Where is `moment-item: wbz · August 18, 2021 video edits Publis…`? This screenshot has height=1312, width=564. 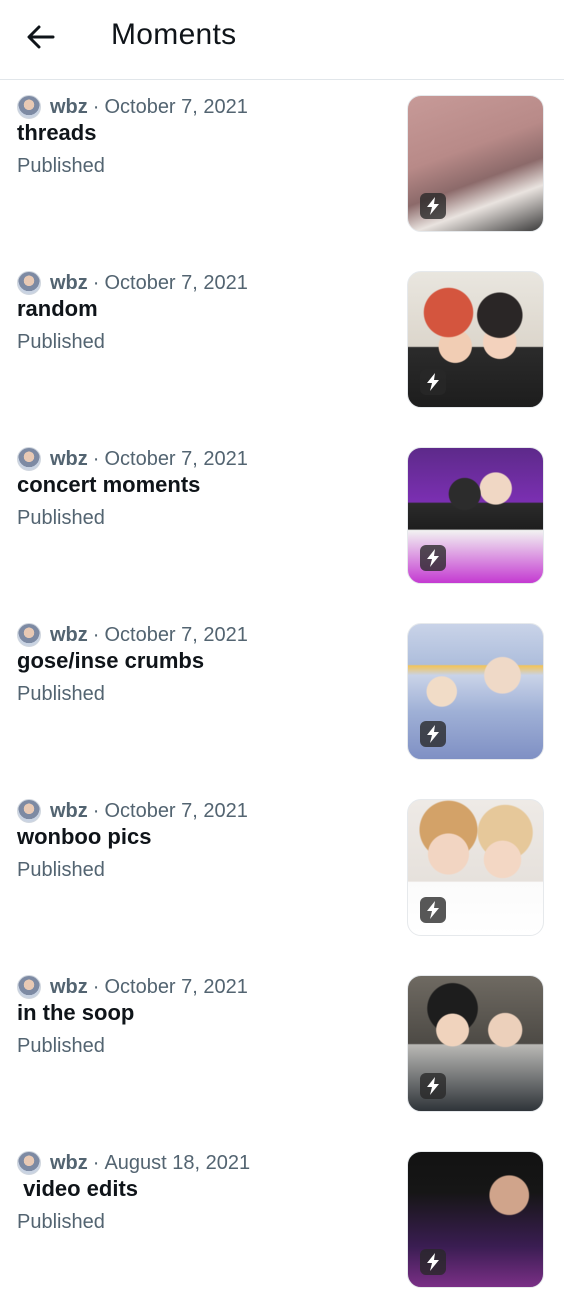 moment-item: wbz · August 18, 2021 video edits Publis… is located at coordinates (282, 1224).